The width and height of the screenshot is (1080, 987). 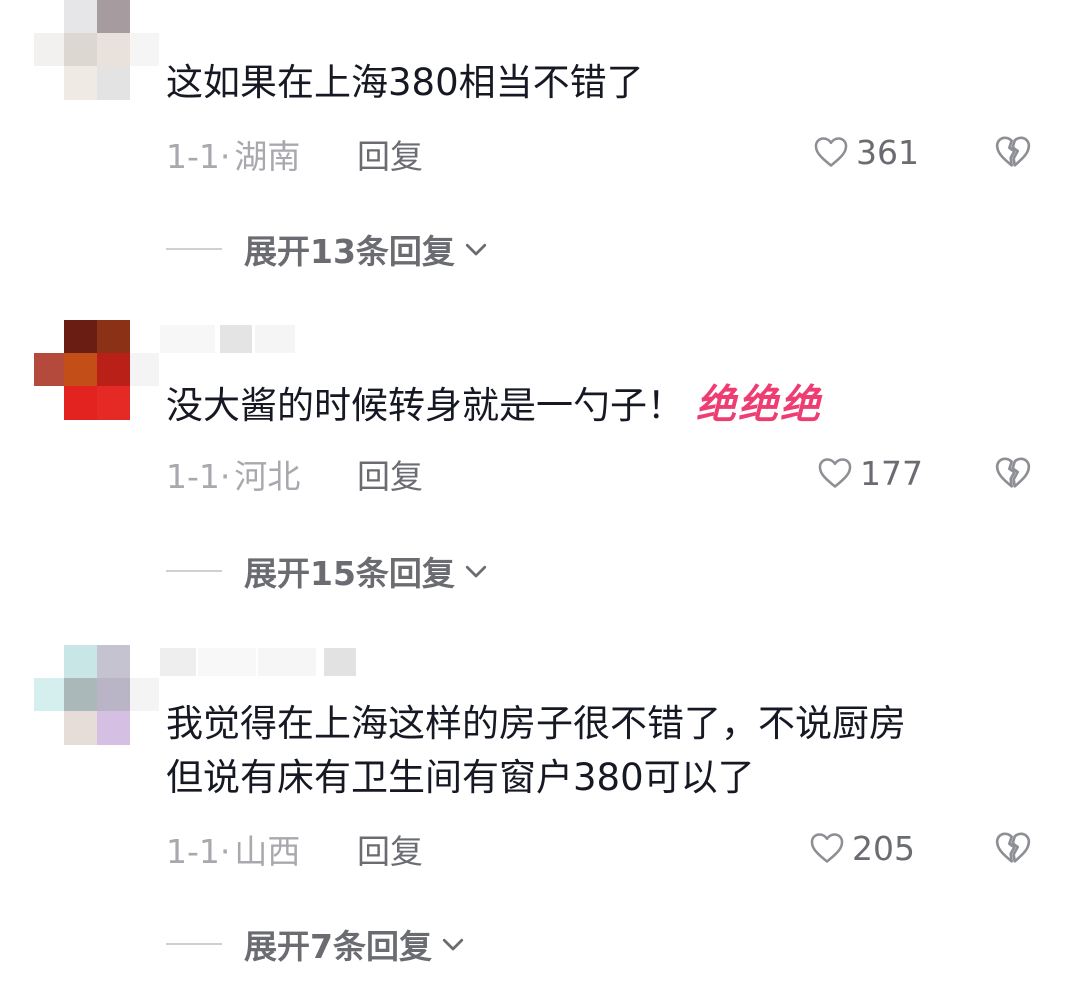 I want to click on like-button: 205, so click(x=861, y=848).